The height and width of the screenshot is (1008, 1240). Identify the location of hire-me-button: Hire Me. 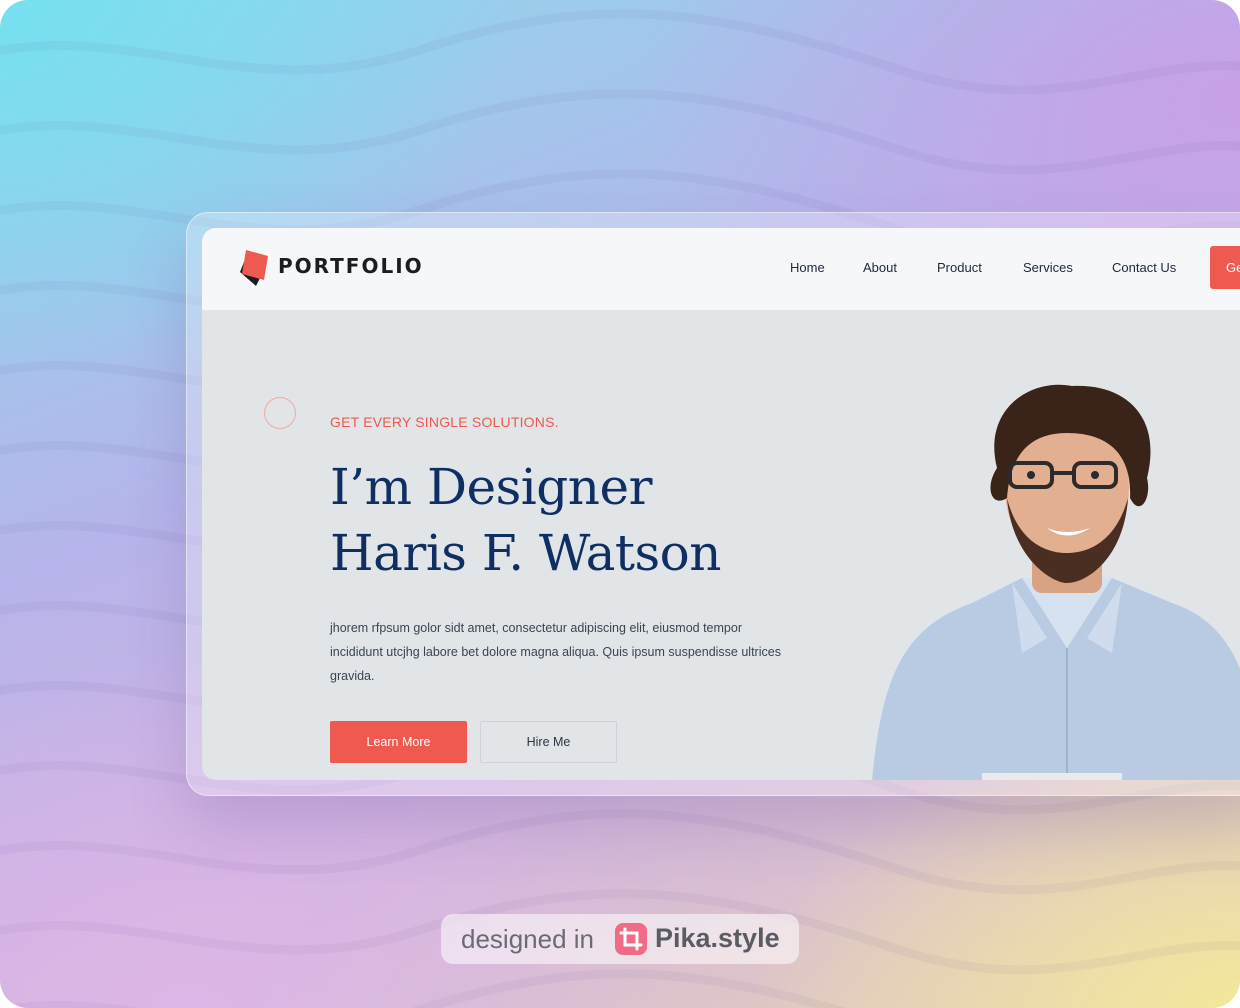
(548, 742).